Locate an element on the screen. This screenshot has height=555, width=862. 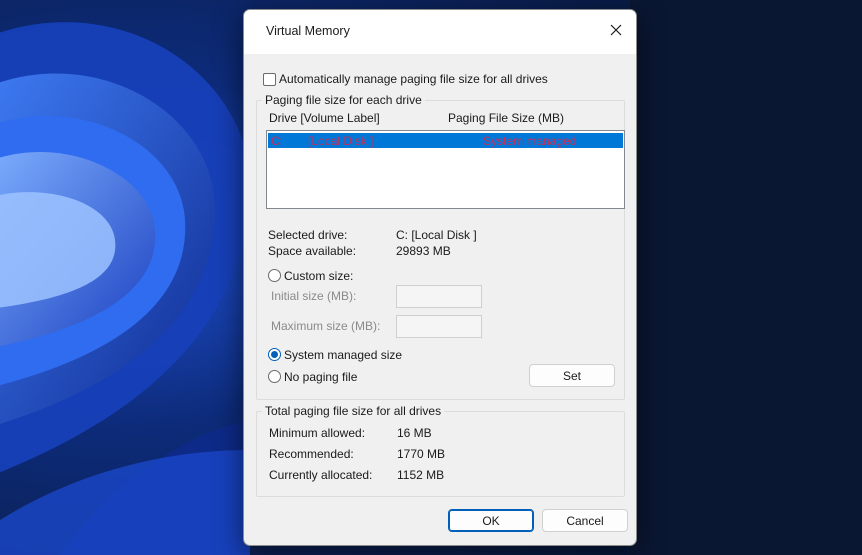
currently-allocated-label: Currently allocated: is located at coordinates (321, 475).